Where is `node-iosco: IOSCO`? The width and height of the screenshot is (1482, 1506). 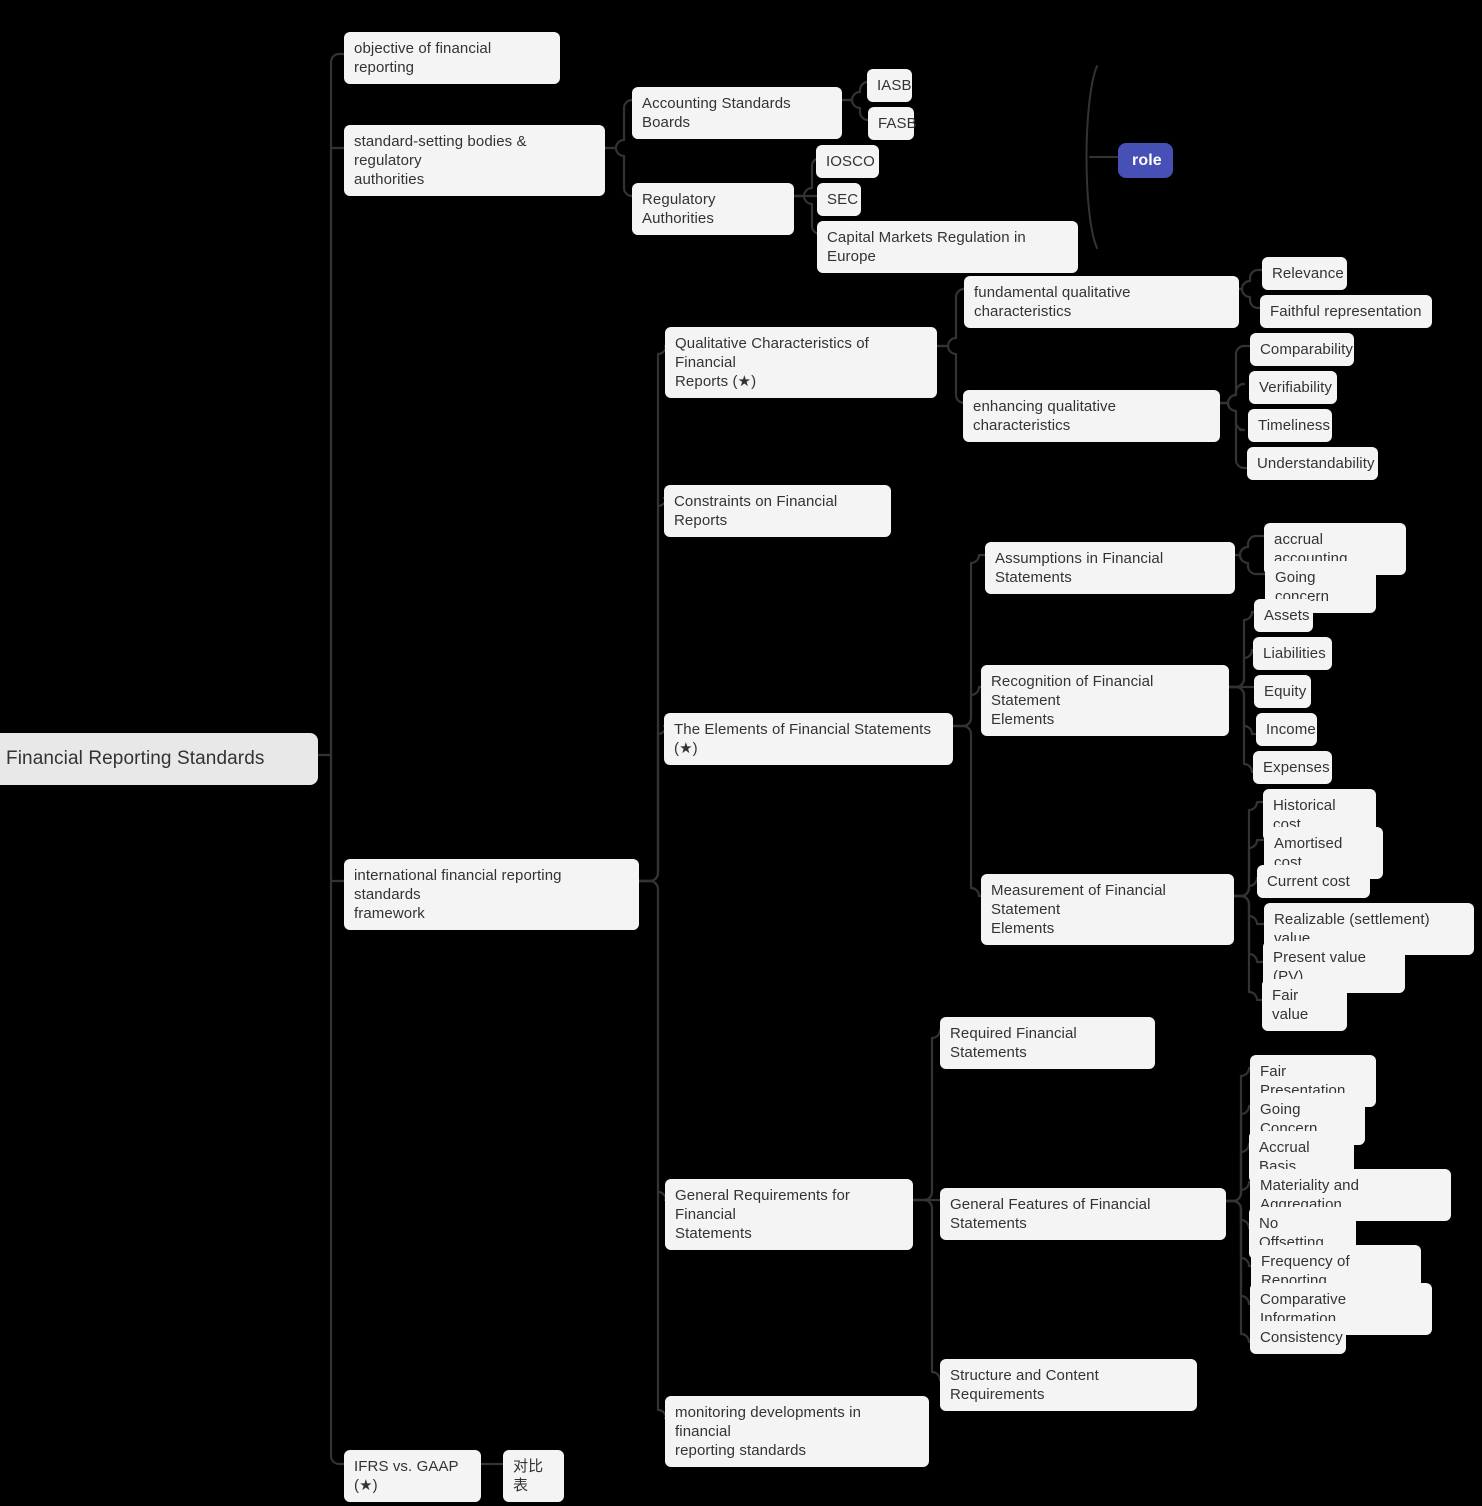
node-iosco: IOSCO is located at coordinates (847, 161).